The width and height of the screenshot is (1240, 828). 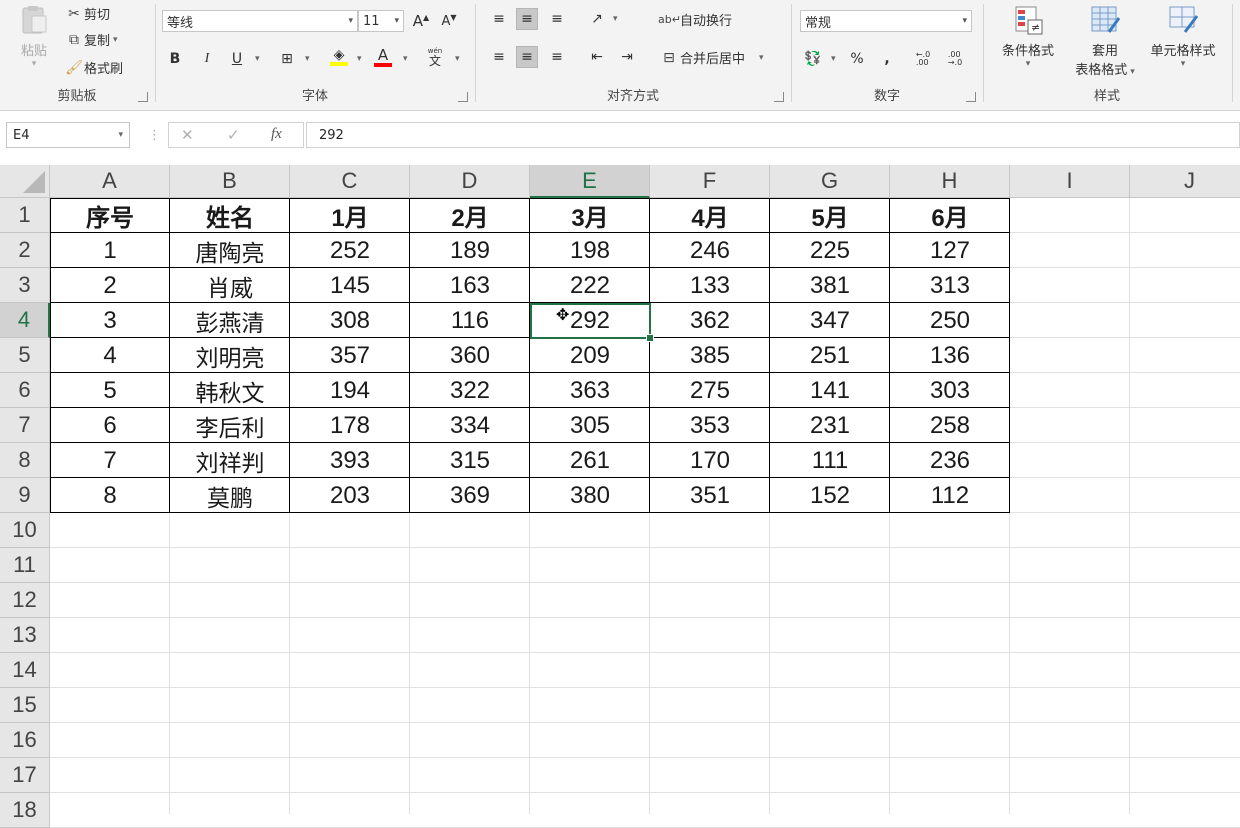 I want to click on cell-g1: 5月, so click(x=830, y=215).